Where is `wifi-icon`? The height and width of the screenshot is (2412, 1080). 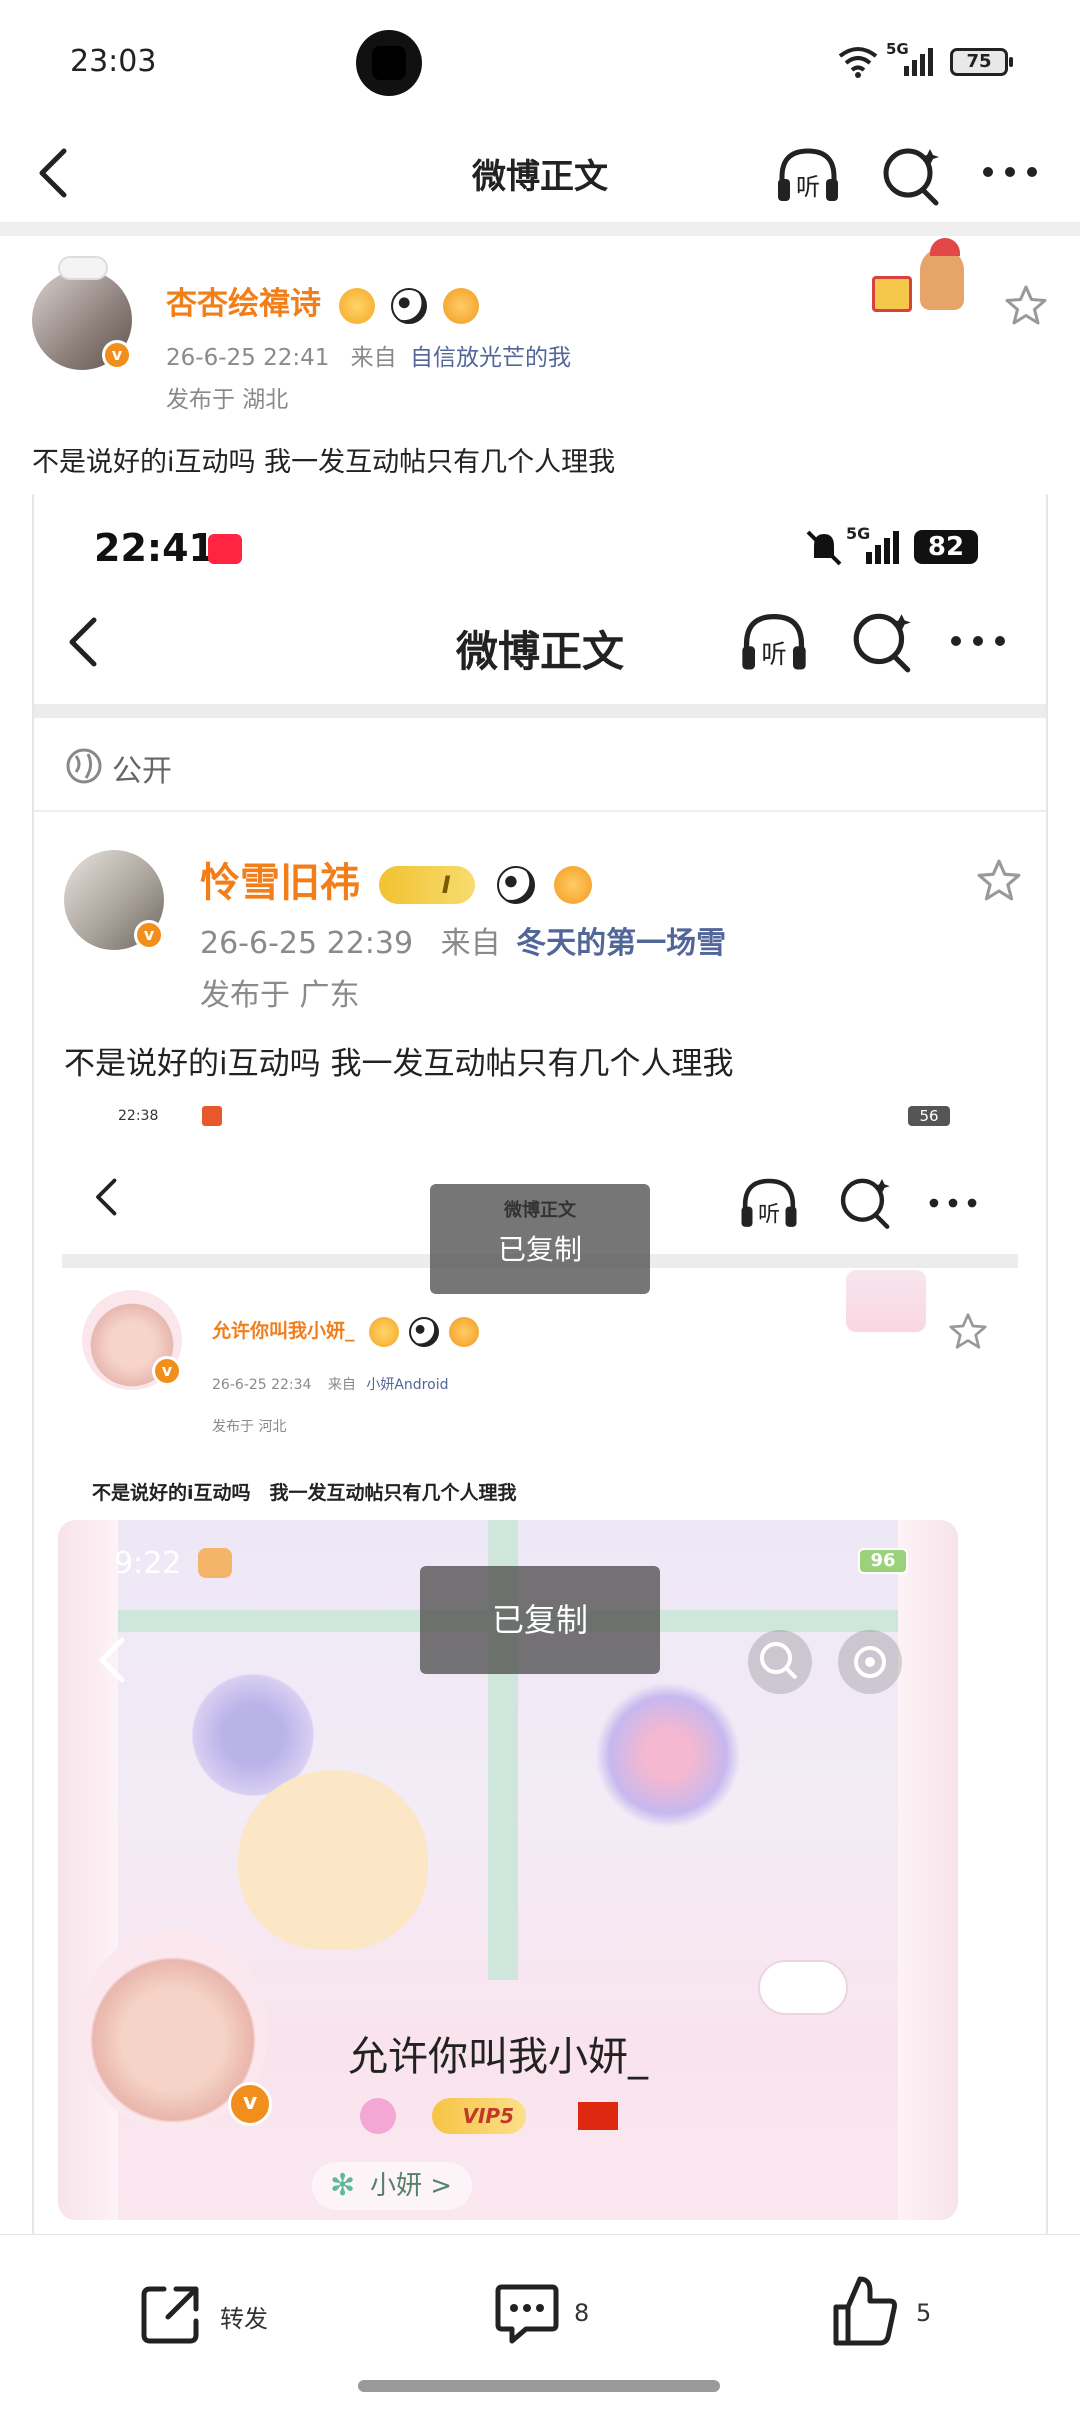 wifi-icon is located at coordinates (858, 62).